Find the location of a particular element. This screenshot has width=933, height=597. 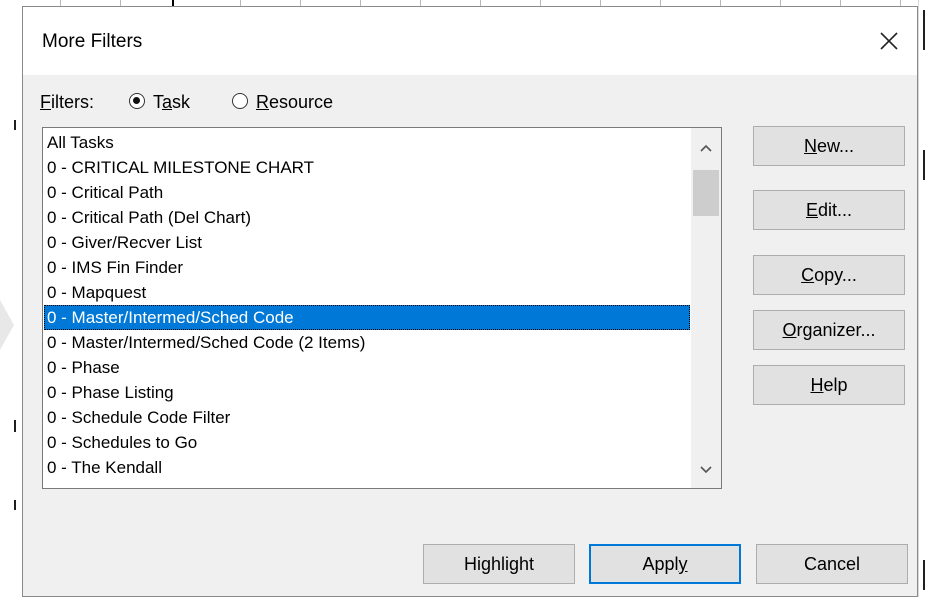

background-right-edge is located at coordinates (925, 298).